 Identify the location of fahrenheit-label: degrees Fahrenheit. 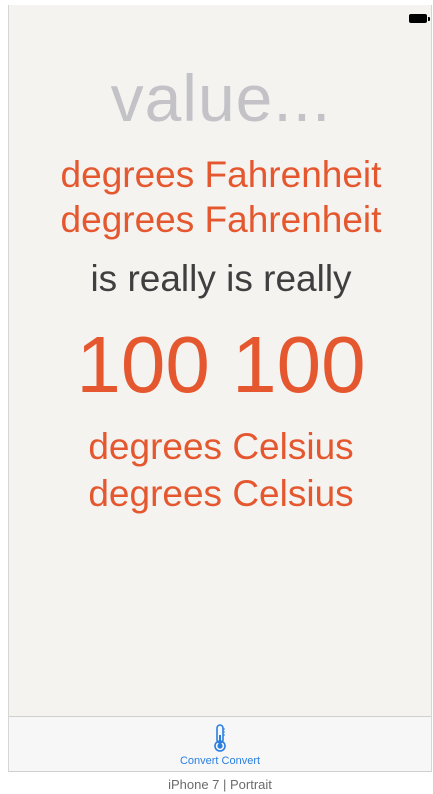
(221, 174).